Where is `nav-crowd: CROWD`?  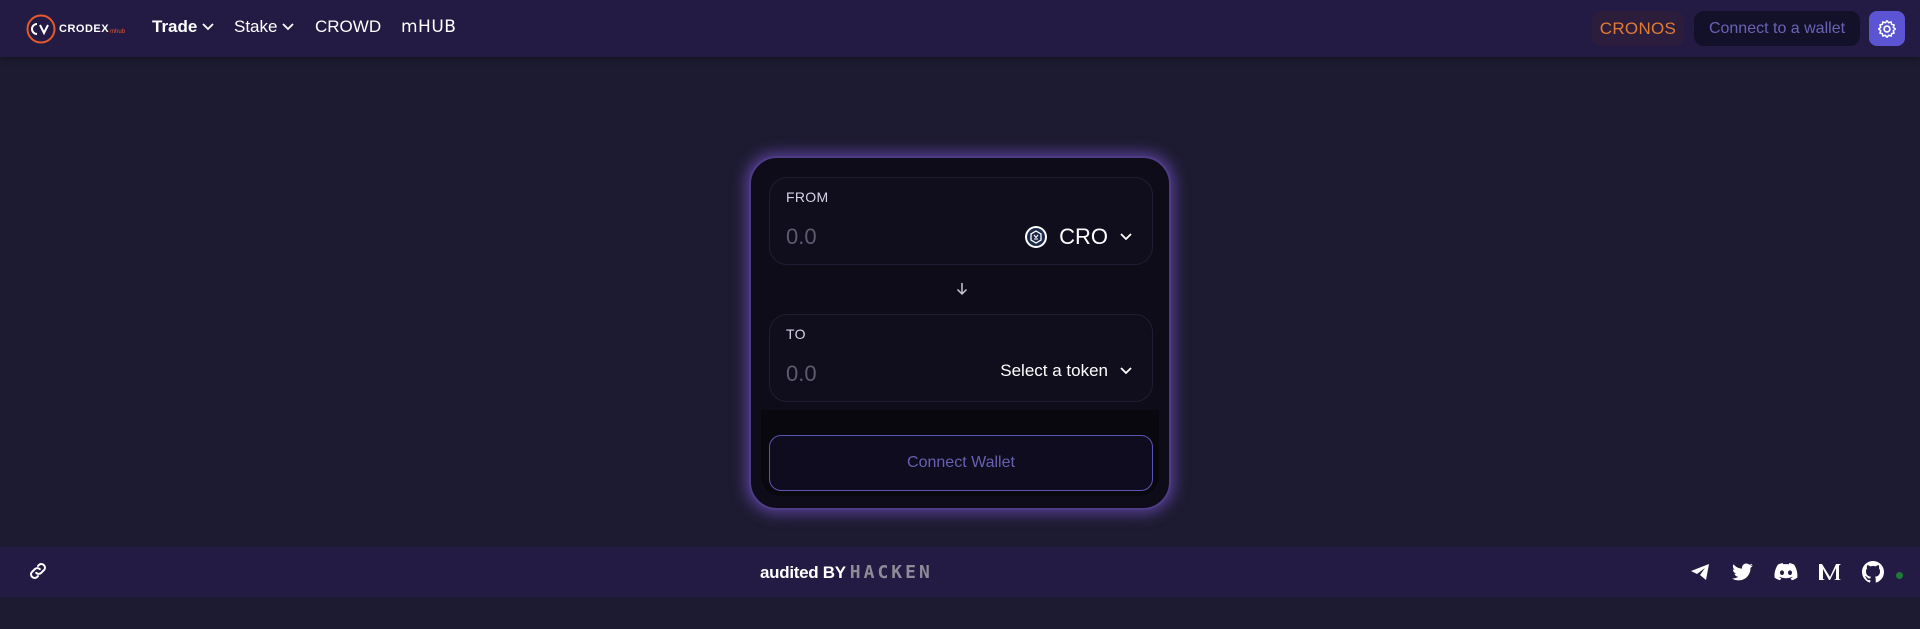
nav-crowd: CROWD is located at coordinates (348, 27).